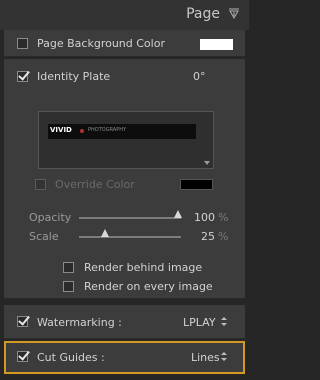  I want to click on page-background-color-swatch, so click(216, 44).